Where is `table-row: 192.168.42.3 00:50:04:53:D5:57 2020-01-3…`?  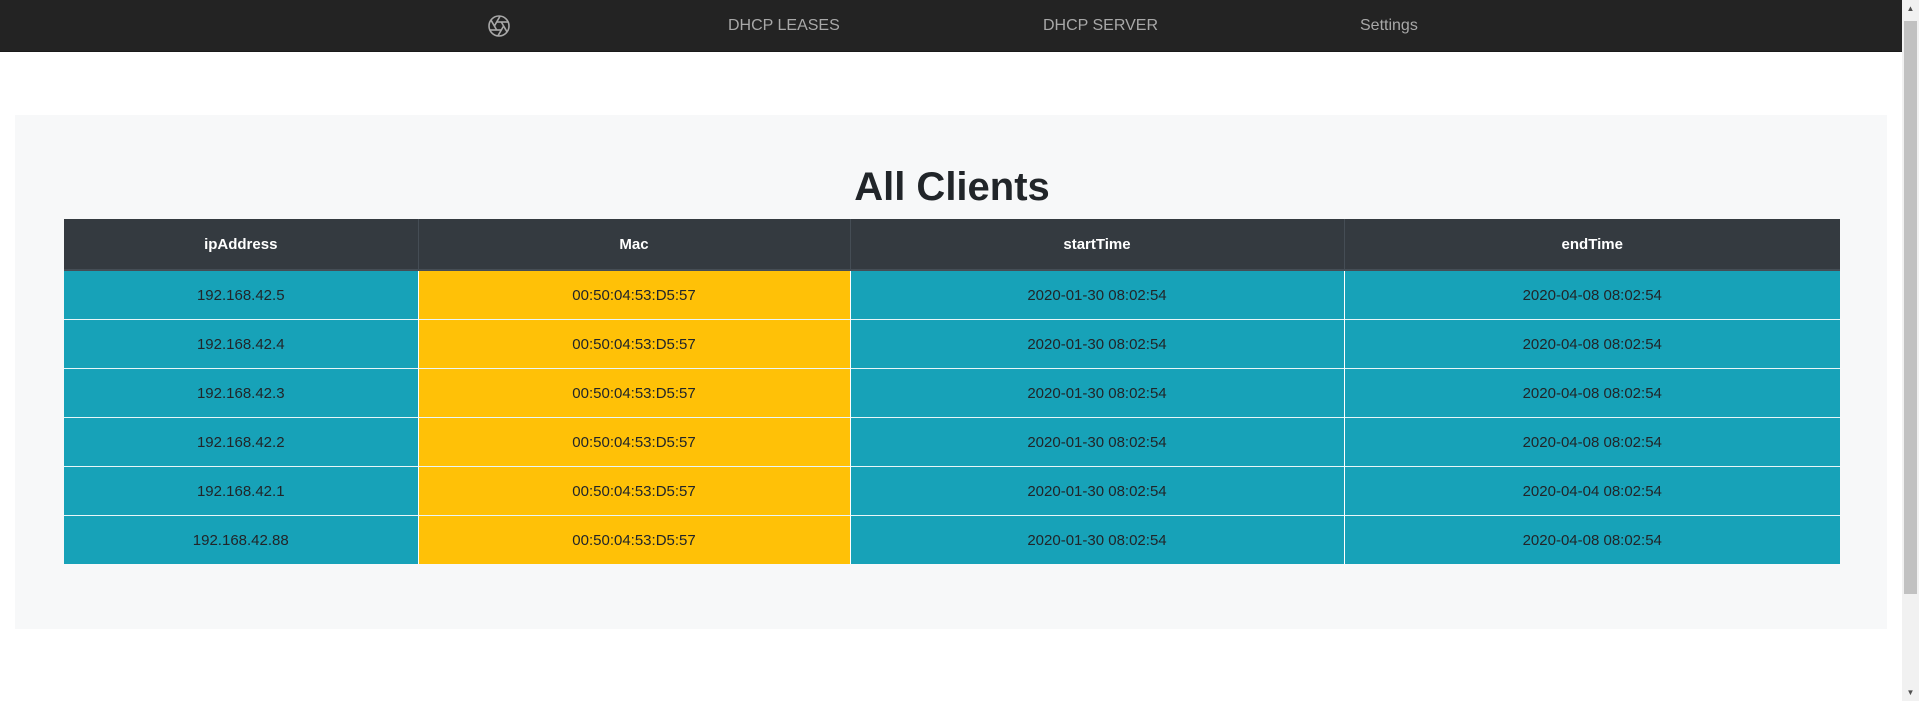 table-row: 192.168.42.3 00:50:04:53:D5:57 2020-01-3… is located at coordinates (952, 393).